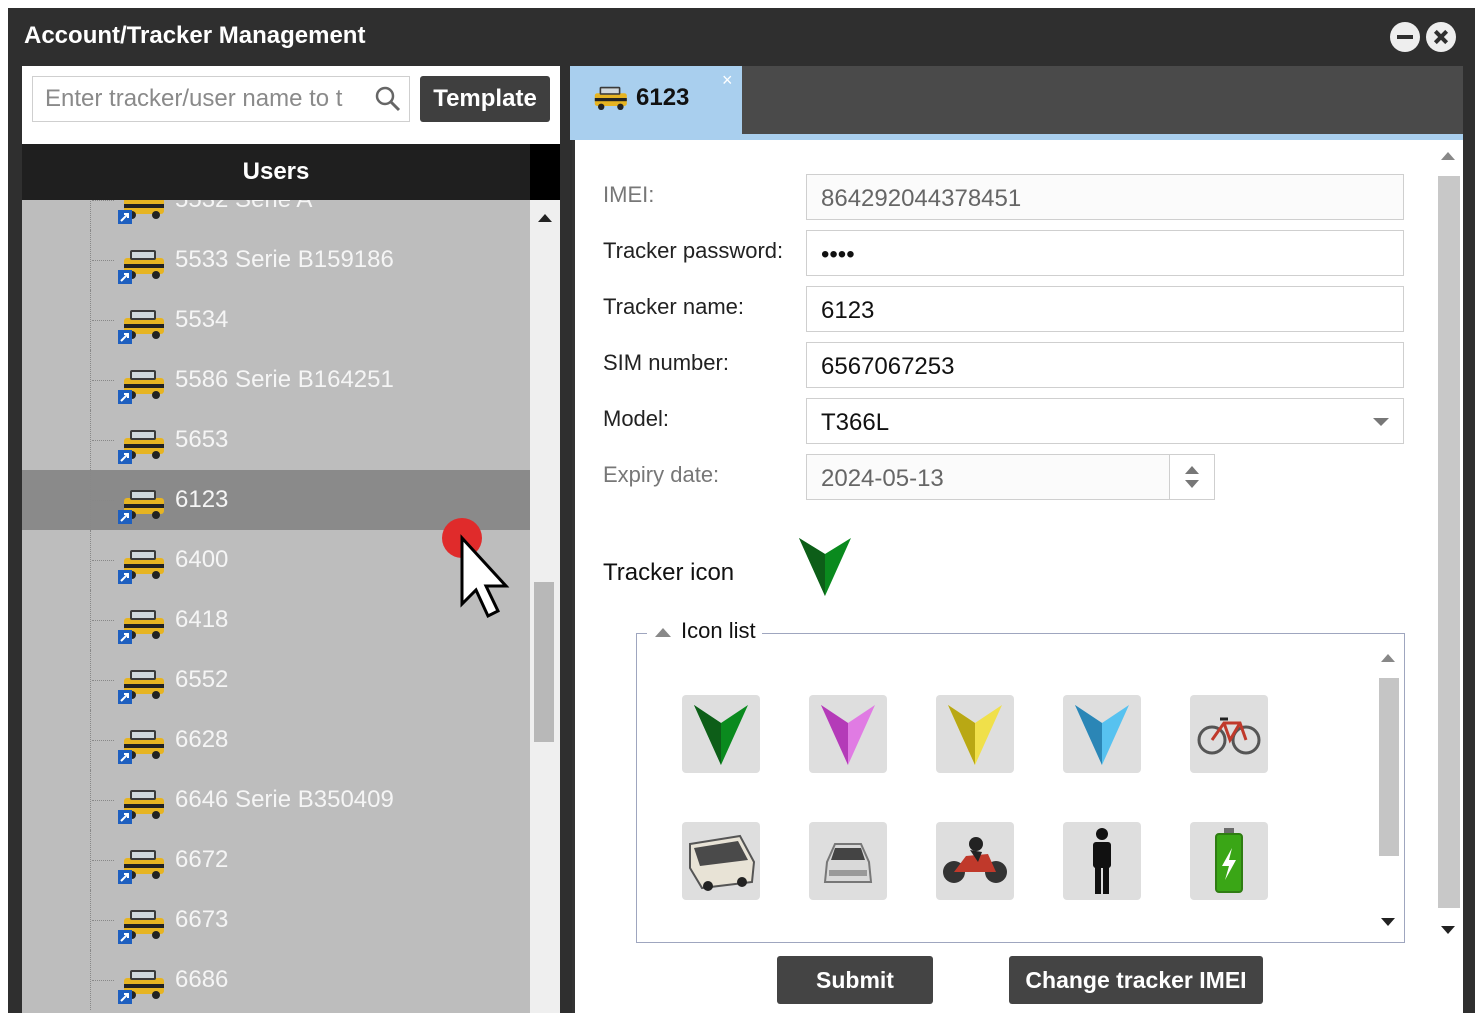  Describe the element at coordinates (666, 362) in the screenshot. I see `sim-number-label: SIM number:` at that location.